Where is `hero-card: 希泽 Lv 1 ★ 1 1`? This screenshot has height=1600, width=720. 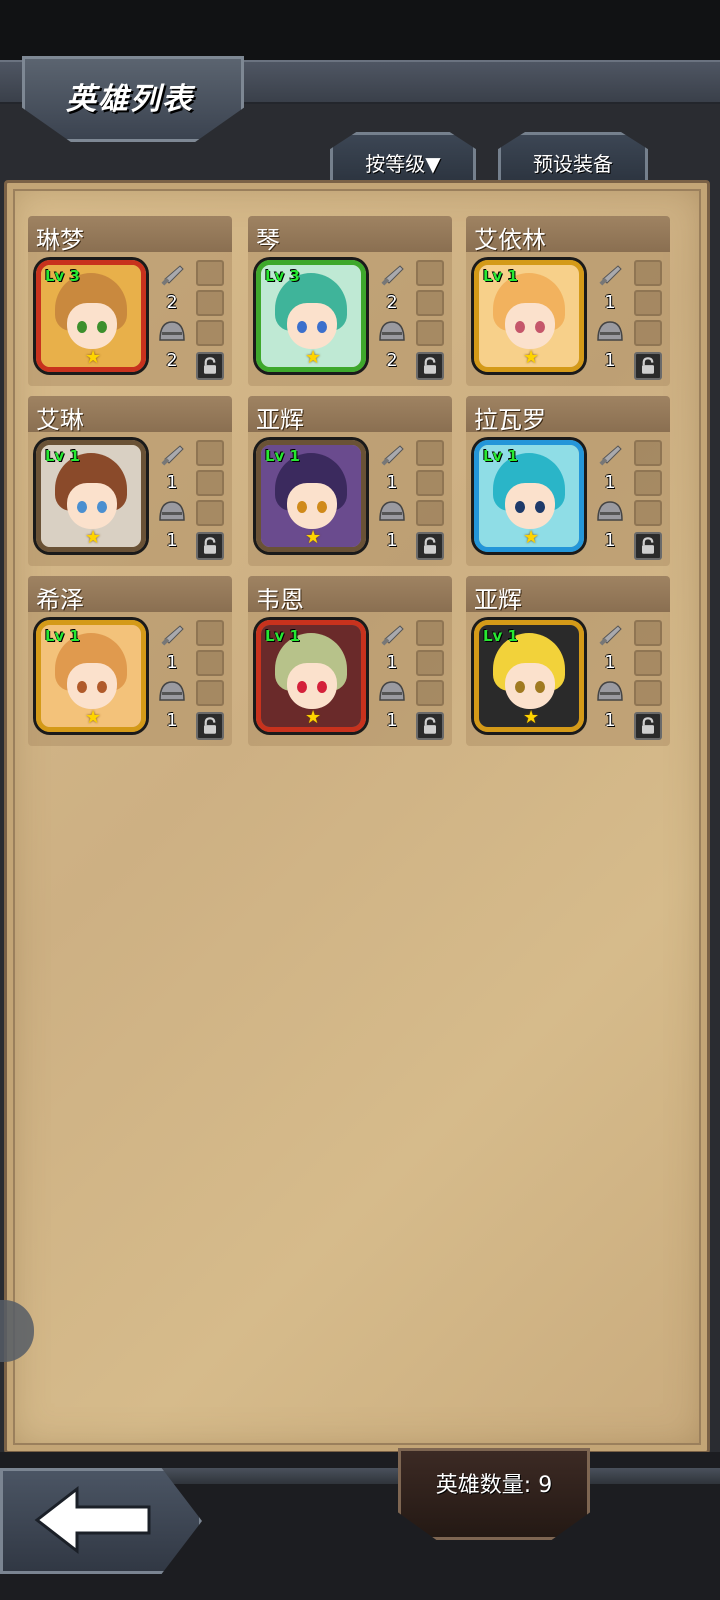
hero-card: 希泽 Lv 1 ★ 1 1 is located at coordinates (130, 661).